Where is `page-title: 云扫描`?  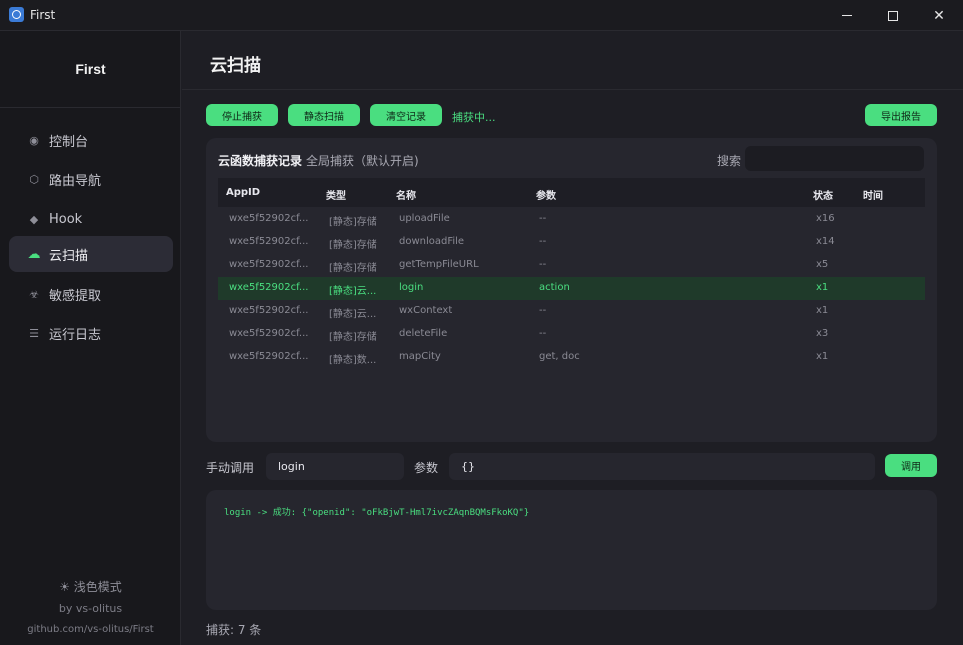
page-title: 云扫描 is located at coordinates (235, 66).